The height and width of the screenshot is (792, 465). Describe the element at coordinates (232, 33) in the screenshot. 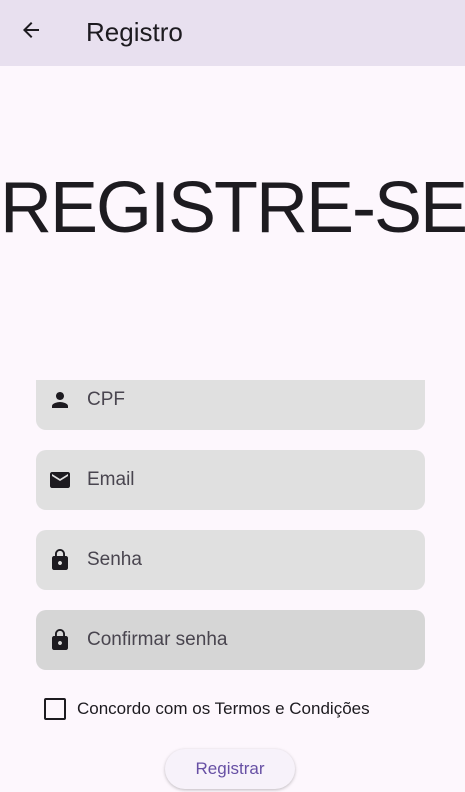

I see `app-bar: Registro` at that location.